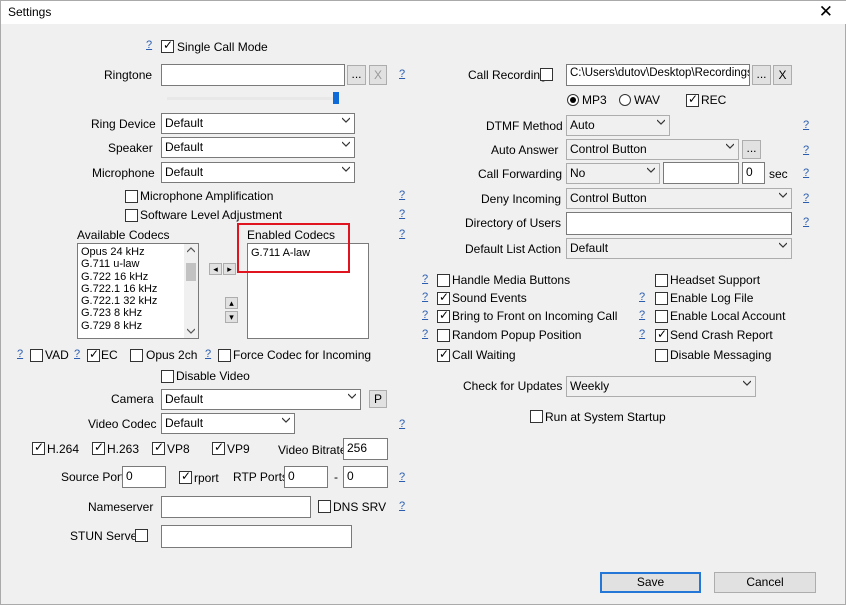 The height and width of the screenshot is (605, 846). What do you see at coordinates (402, 195) in the screenshot?
I see `help-link-mic-amplification: ?` at bounding box center [402, 195].